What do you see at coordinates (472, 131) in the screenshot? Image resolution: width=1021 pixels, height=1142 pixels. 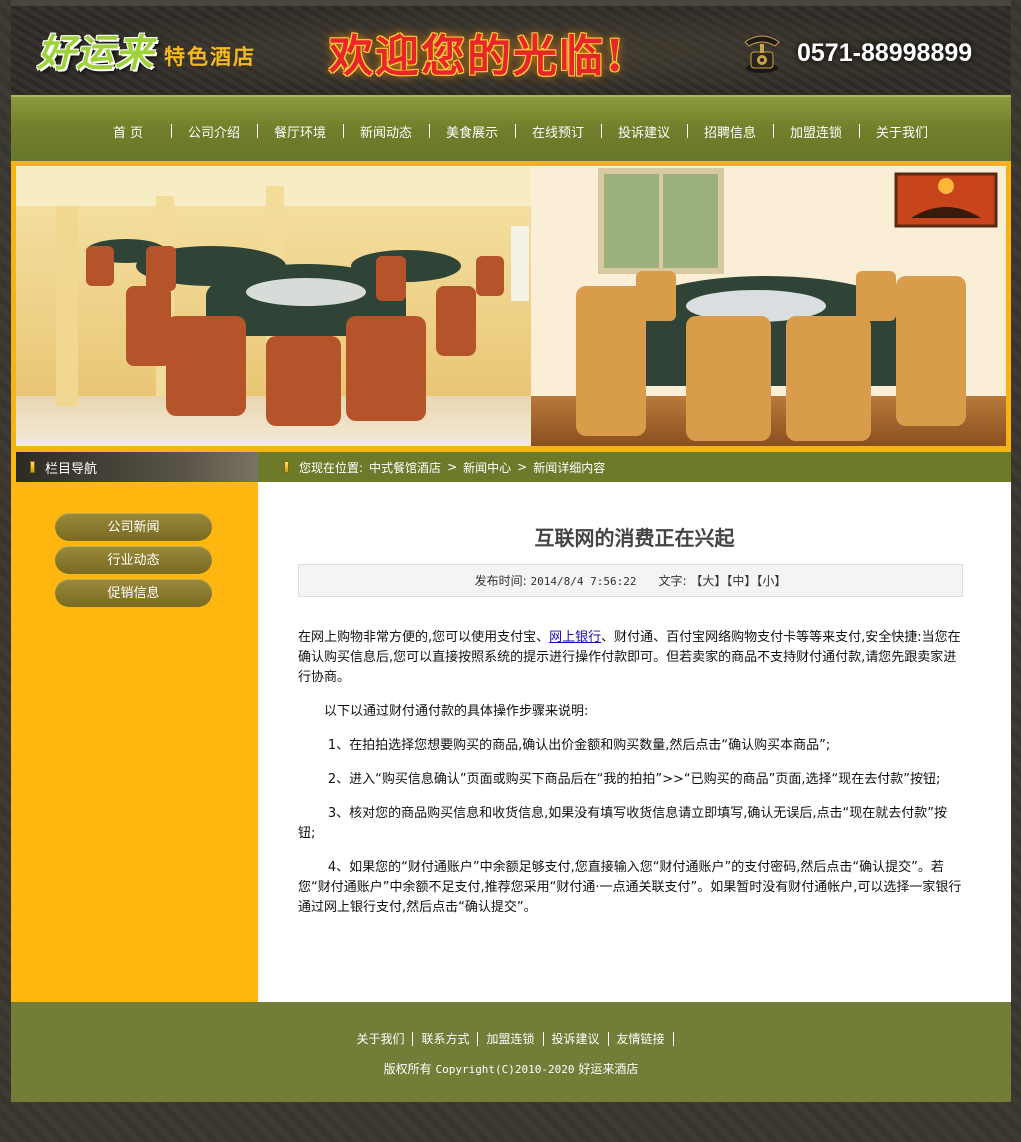 I see `nav-item: 美食展示` at bounding box center [472, 131].